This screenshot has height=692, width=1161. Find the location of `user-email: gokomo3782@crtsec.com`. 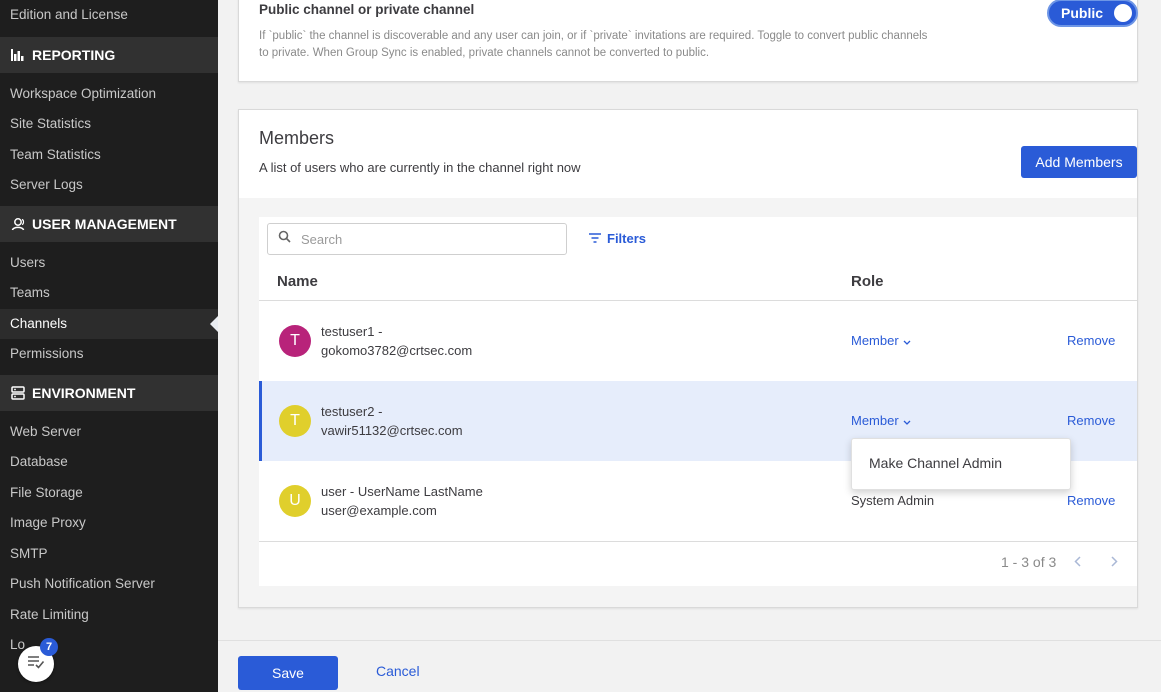

user-email: gokomo3782@crtsec.com is located at coordinates (397, 350).